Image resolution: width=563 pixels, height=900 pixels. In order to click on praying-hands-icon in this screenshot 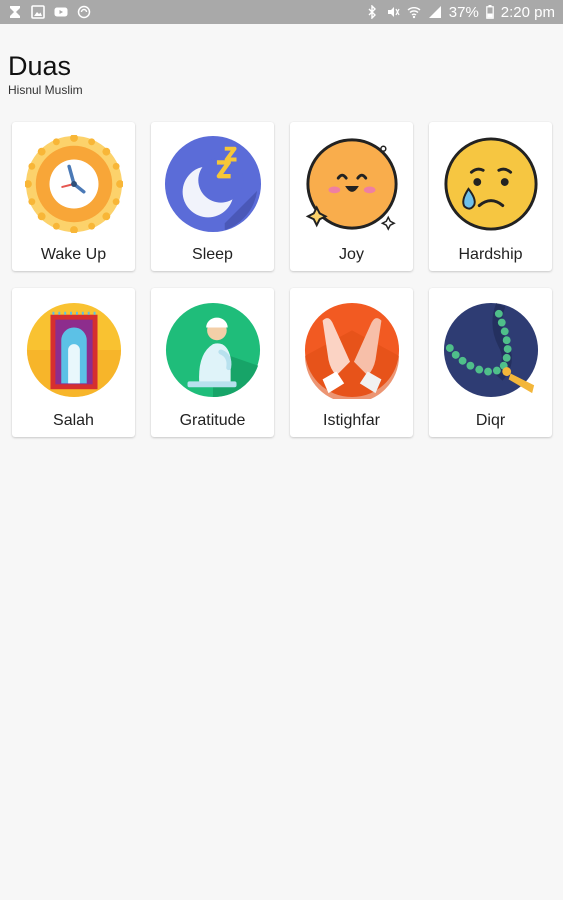, I will do `click(352, 350)`.